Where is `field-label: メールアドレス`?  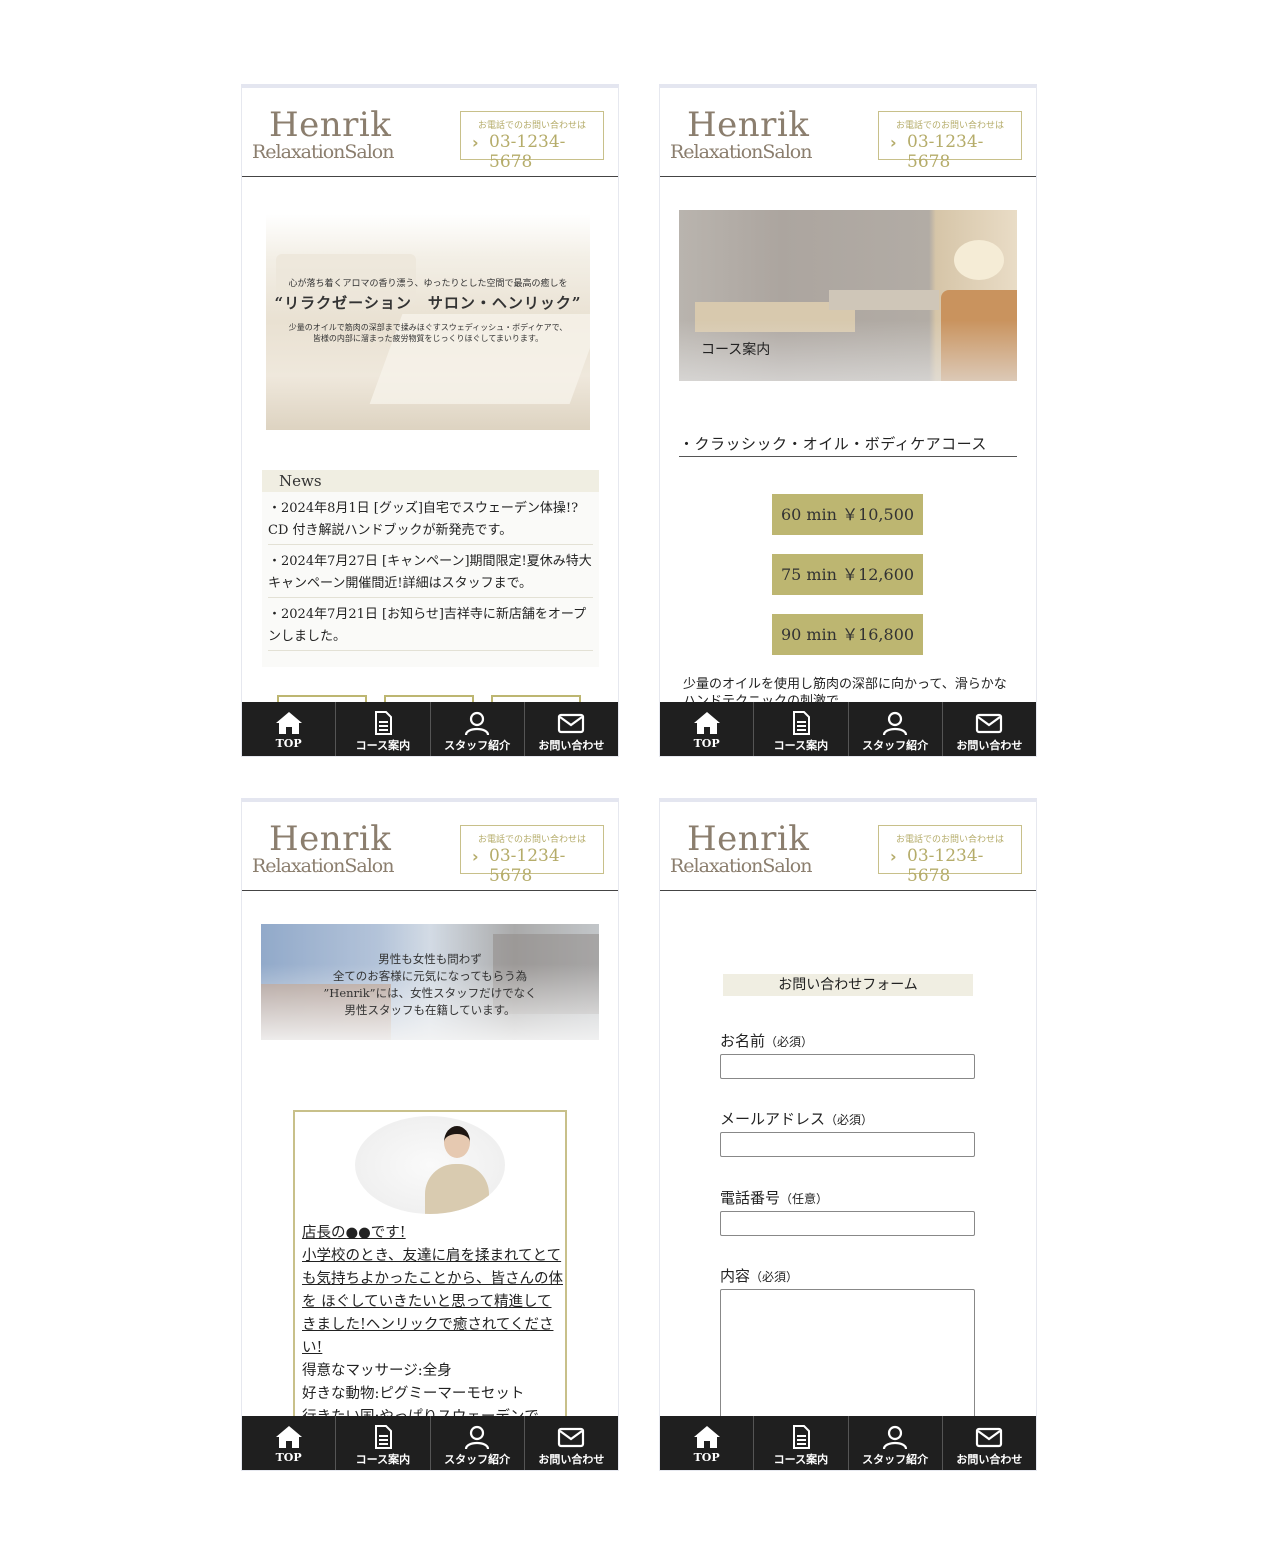
field-label: メールアドレス is located at coordinates (773, 1119).